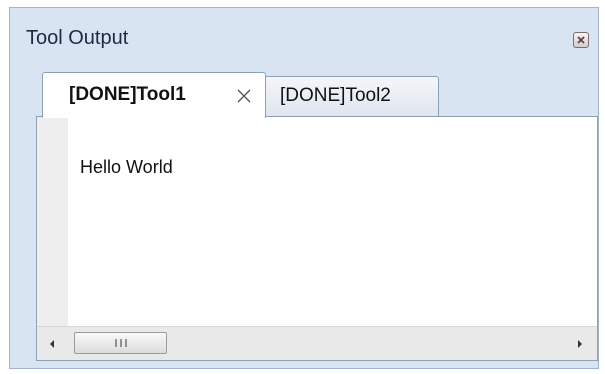 This screenshot has width=605, height=374. Describe the element at coordinates (244, 96) in the screenshot. I see `close-tab-icon` at that location.